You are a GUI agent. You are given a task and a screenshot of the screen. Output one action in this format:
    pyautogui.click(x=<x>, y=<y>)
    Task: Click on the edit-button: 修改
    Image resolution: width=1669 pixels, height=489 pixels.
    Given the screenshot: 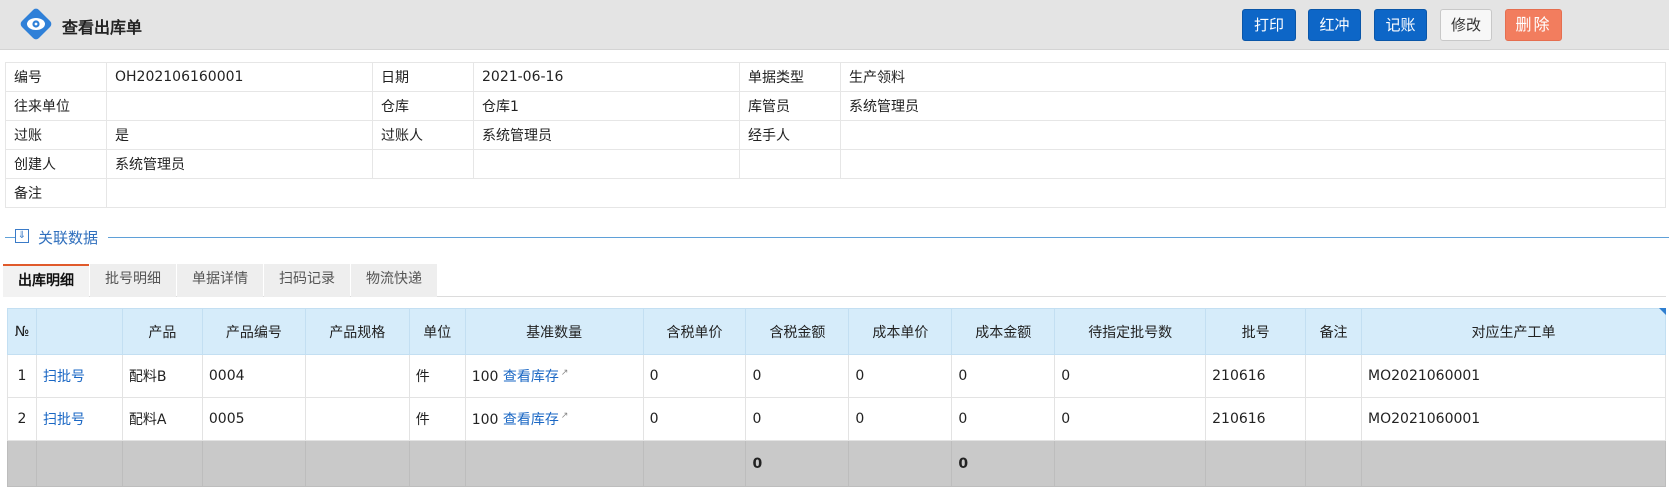 What is the action you would take?
    pyautogui.click(x=1466, y=25)
    